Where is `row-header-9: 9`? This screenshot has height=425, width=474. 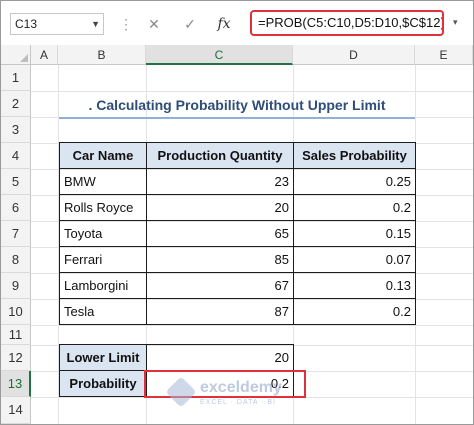
row-header-9: 9 is located at coordinates (16, 286).